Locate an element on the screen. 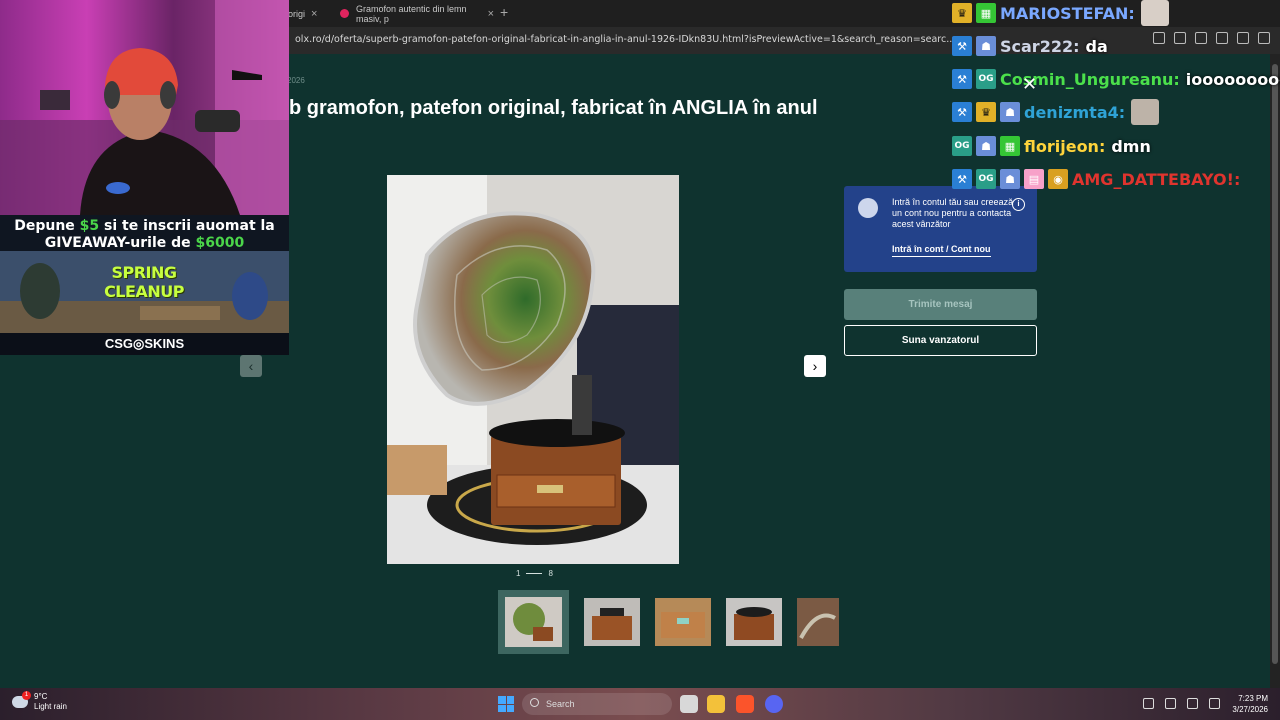 The image size is (1280, 720). promo-line-1: Depune $5 si te inscrii auomat la is located at coordinates (144, 226).